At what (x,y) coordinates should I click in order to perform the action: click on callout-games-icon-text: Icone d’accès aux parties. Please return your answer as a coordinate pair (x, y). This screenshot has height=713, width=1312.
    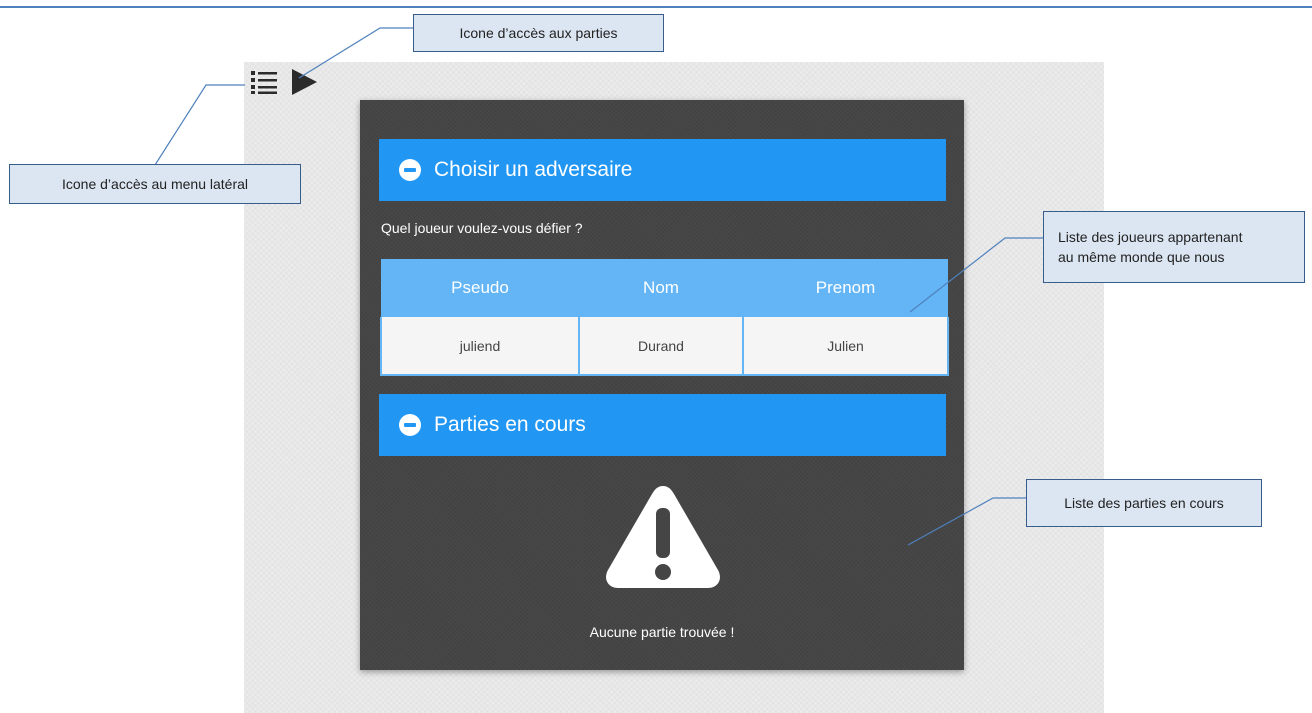
    Looking at the image, I should click on (538, 33).